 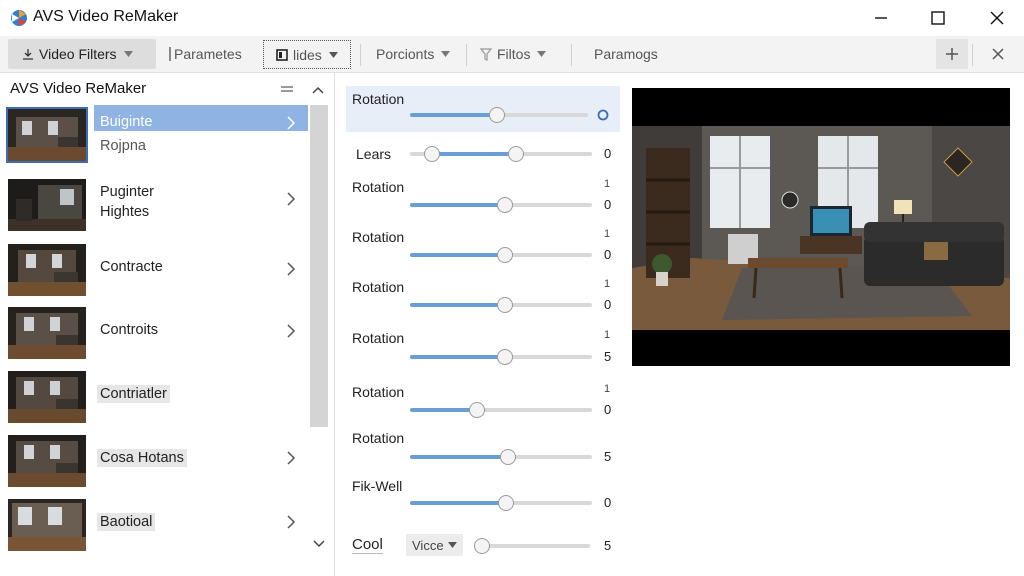 I want to click on range-knob-low, so click(x=431, y=154).